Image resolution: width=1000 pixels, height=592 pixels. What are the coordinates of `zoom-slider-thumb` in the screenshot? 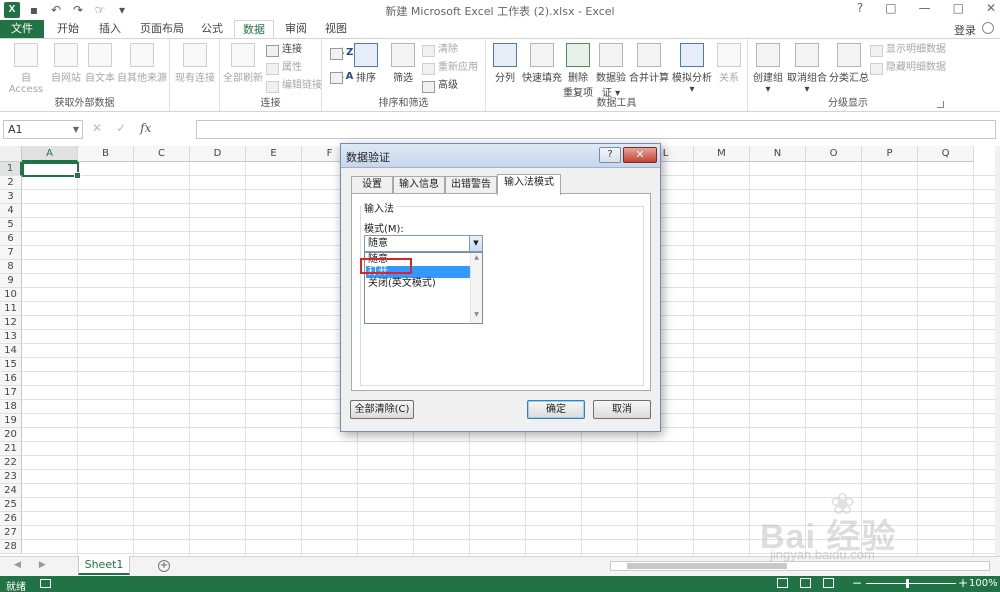 It's located at (907, 583).